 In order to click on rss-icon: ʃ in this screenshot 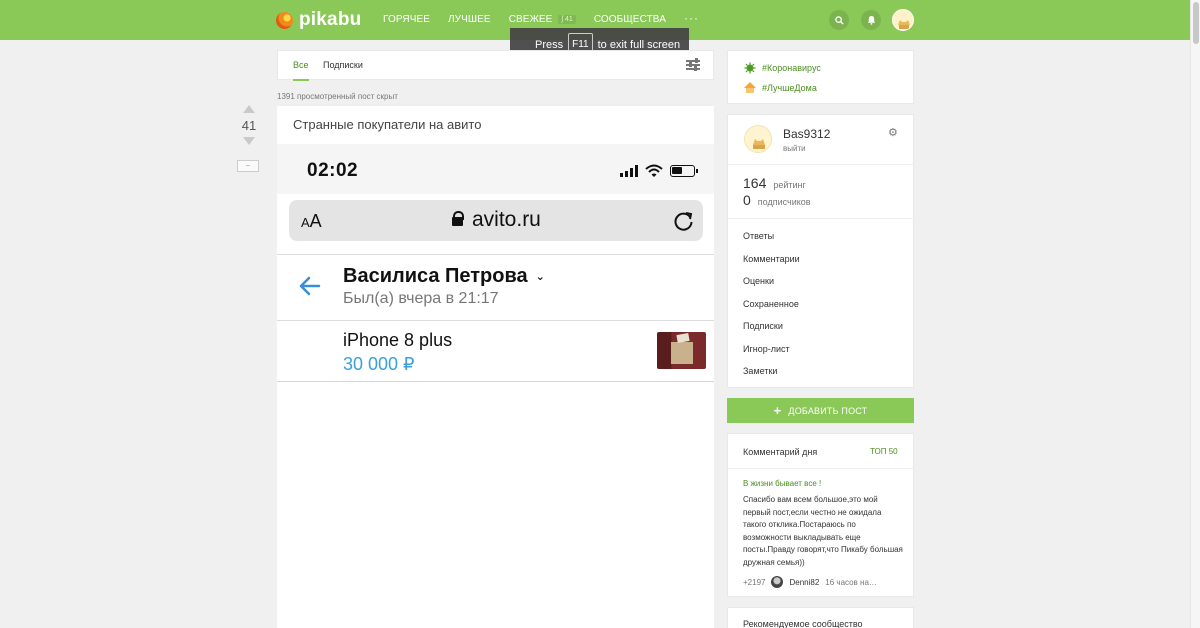, I will do `click(562, 19)`.